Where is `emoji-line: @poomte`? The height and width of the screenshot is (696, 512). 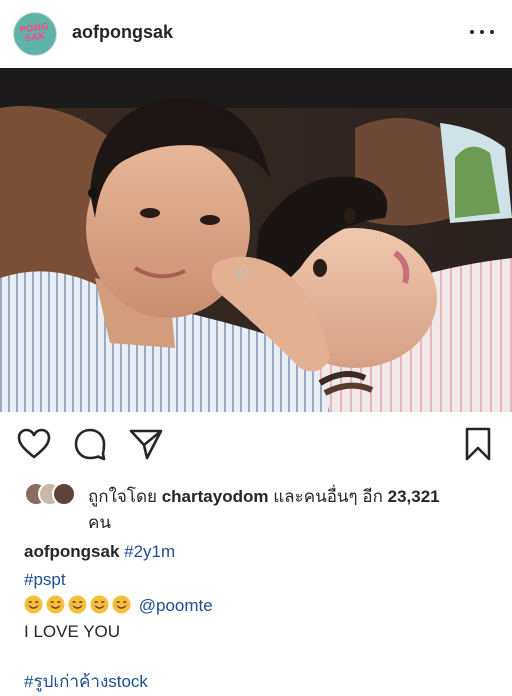 emoji-line: @poomte is located at coordinates (259, 606).